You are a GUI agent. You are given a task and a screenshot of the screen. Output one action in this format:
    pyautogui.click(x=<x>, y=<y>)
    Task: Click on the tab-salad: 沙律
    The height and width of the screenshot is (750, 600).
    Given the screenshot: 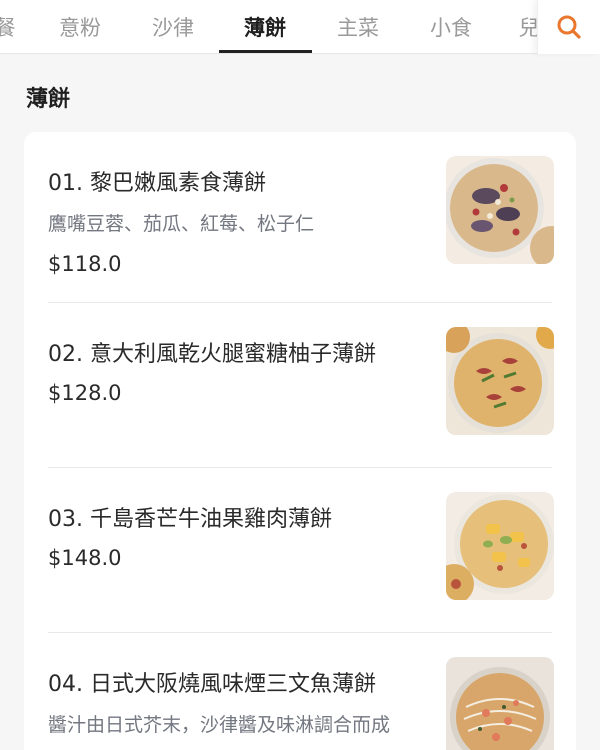 What is the action you would take?
    pyautogui.click(x=173, y=27)
    